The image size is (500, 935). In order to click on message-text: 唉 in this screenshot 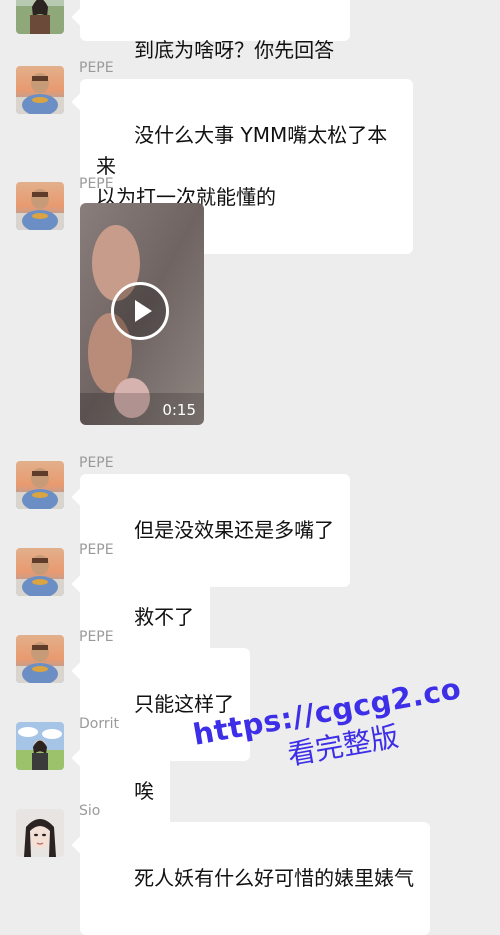, I will do `click(144, 791)`.